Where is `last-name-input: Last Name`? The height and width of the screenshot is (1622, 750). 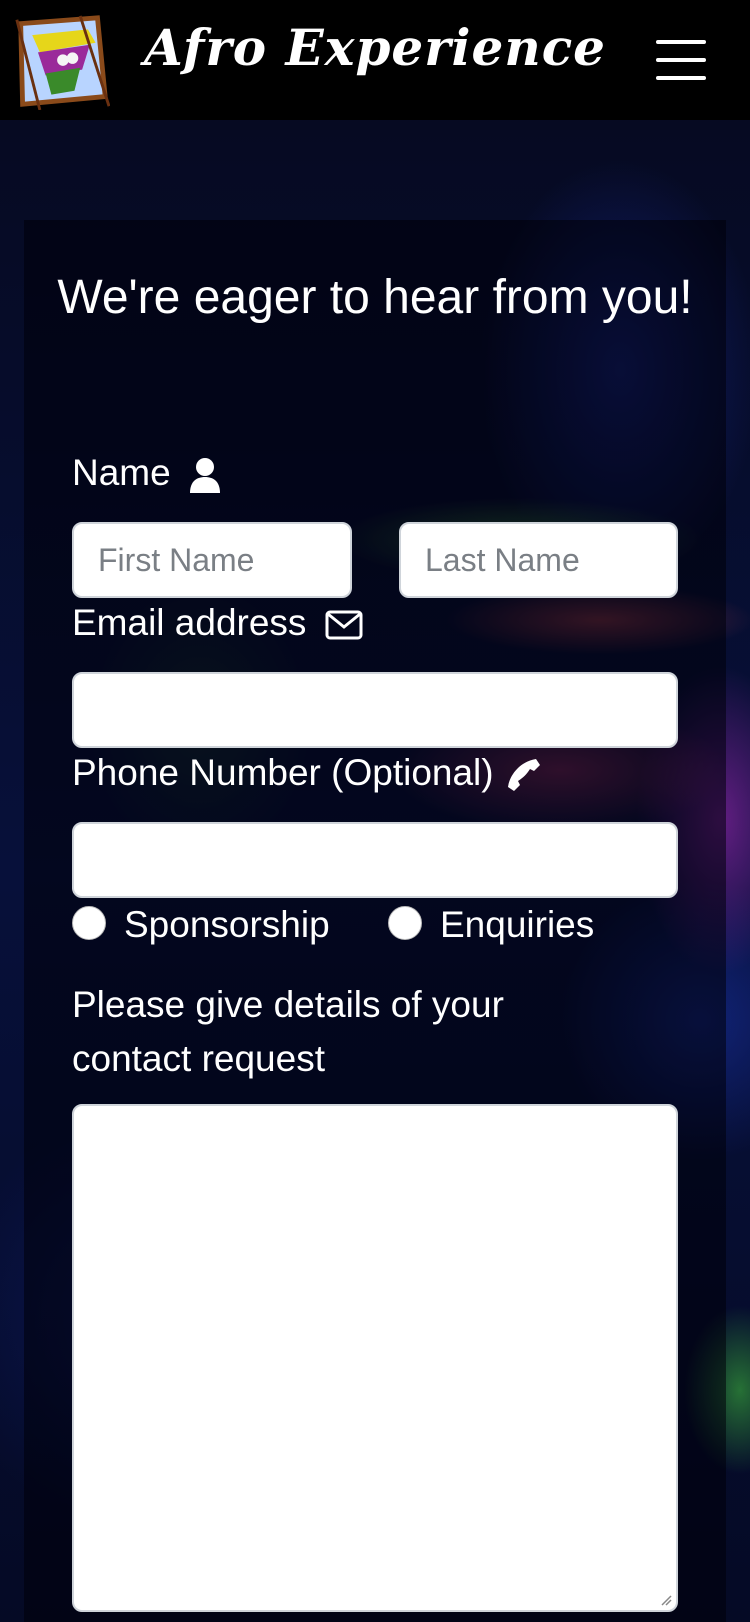 last-name-input: Last Name is located at coordinates (538, 560).